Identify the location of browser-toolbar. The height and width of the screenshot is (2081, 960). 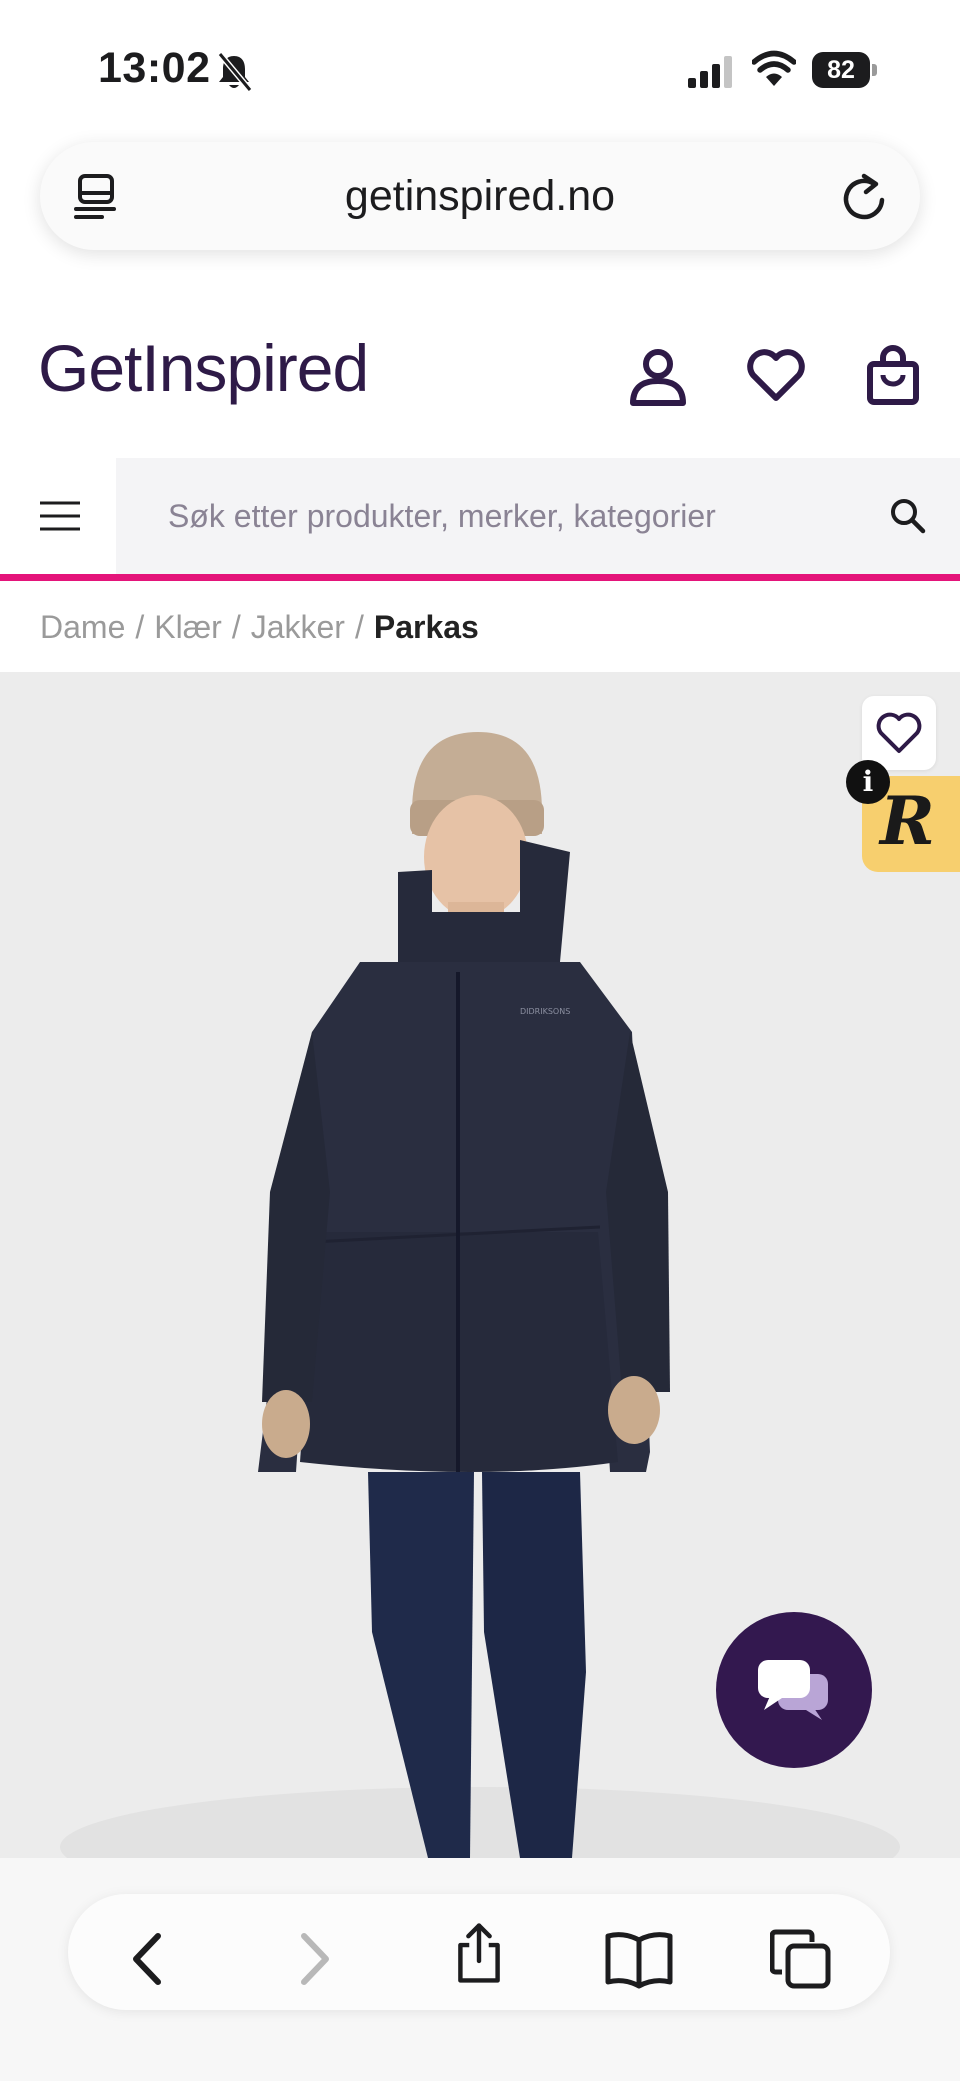
(480, 1969).